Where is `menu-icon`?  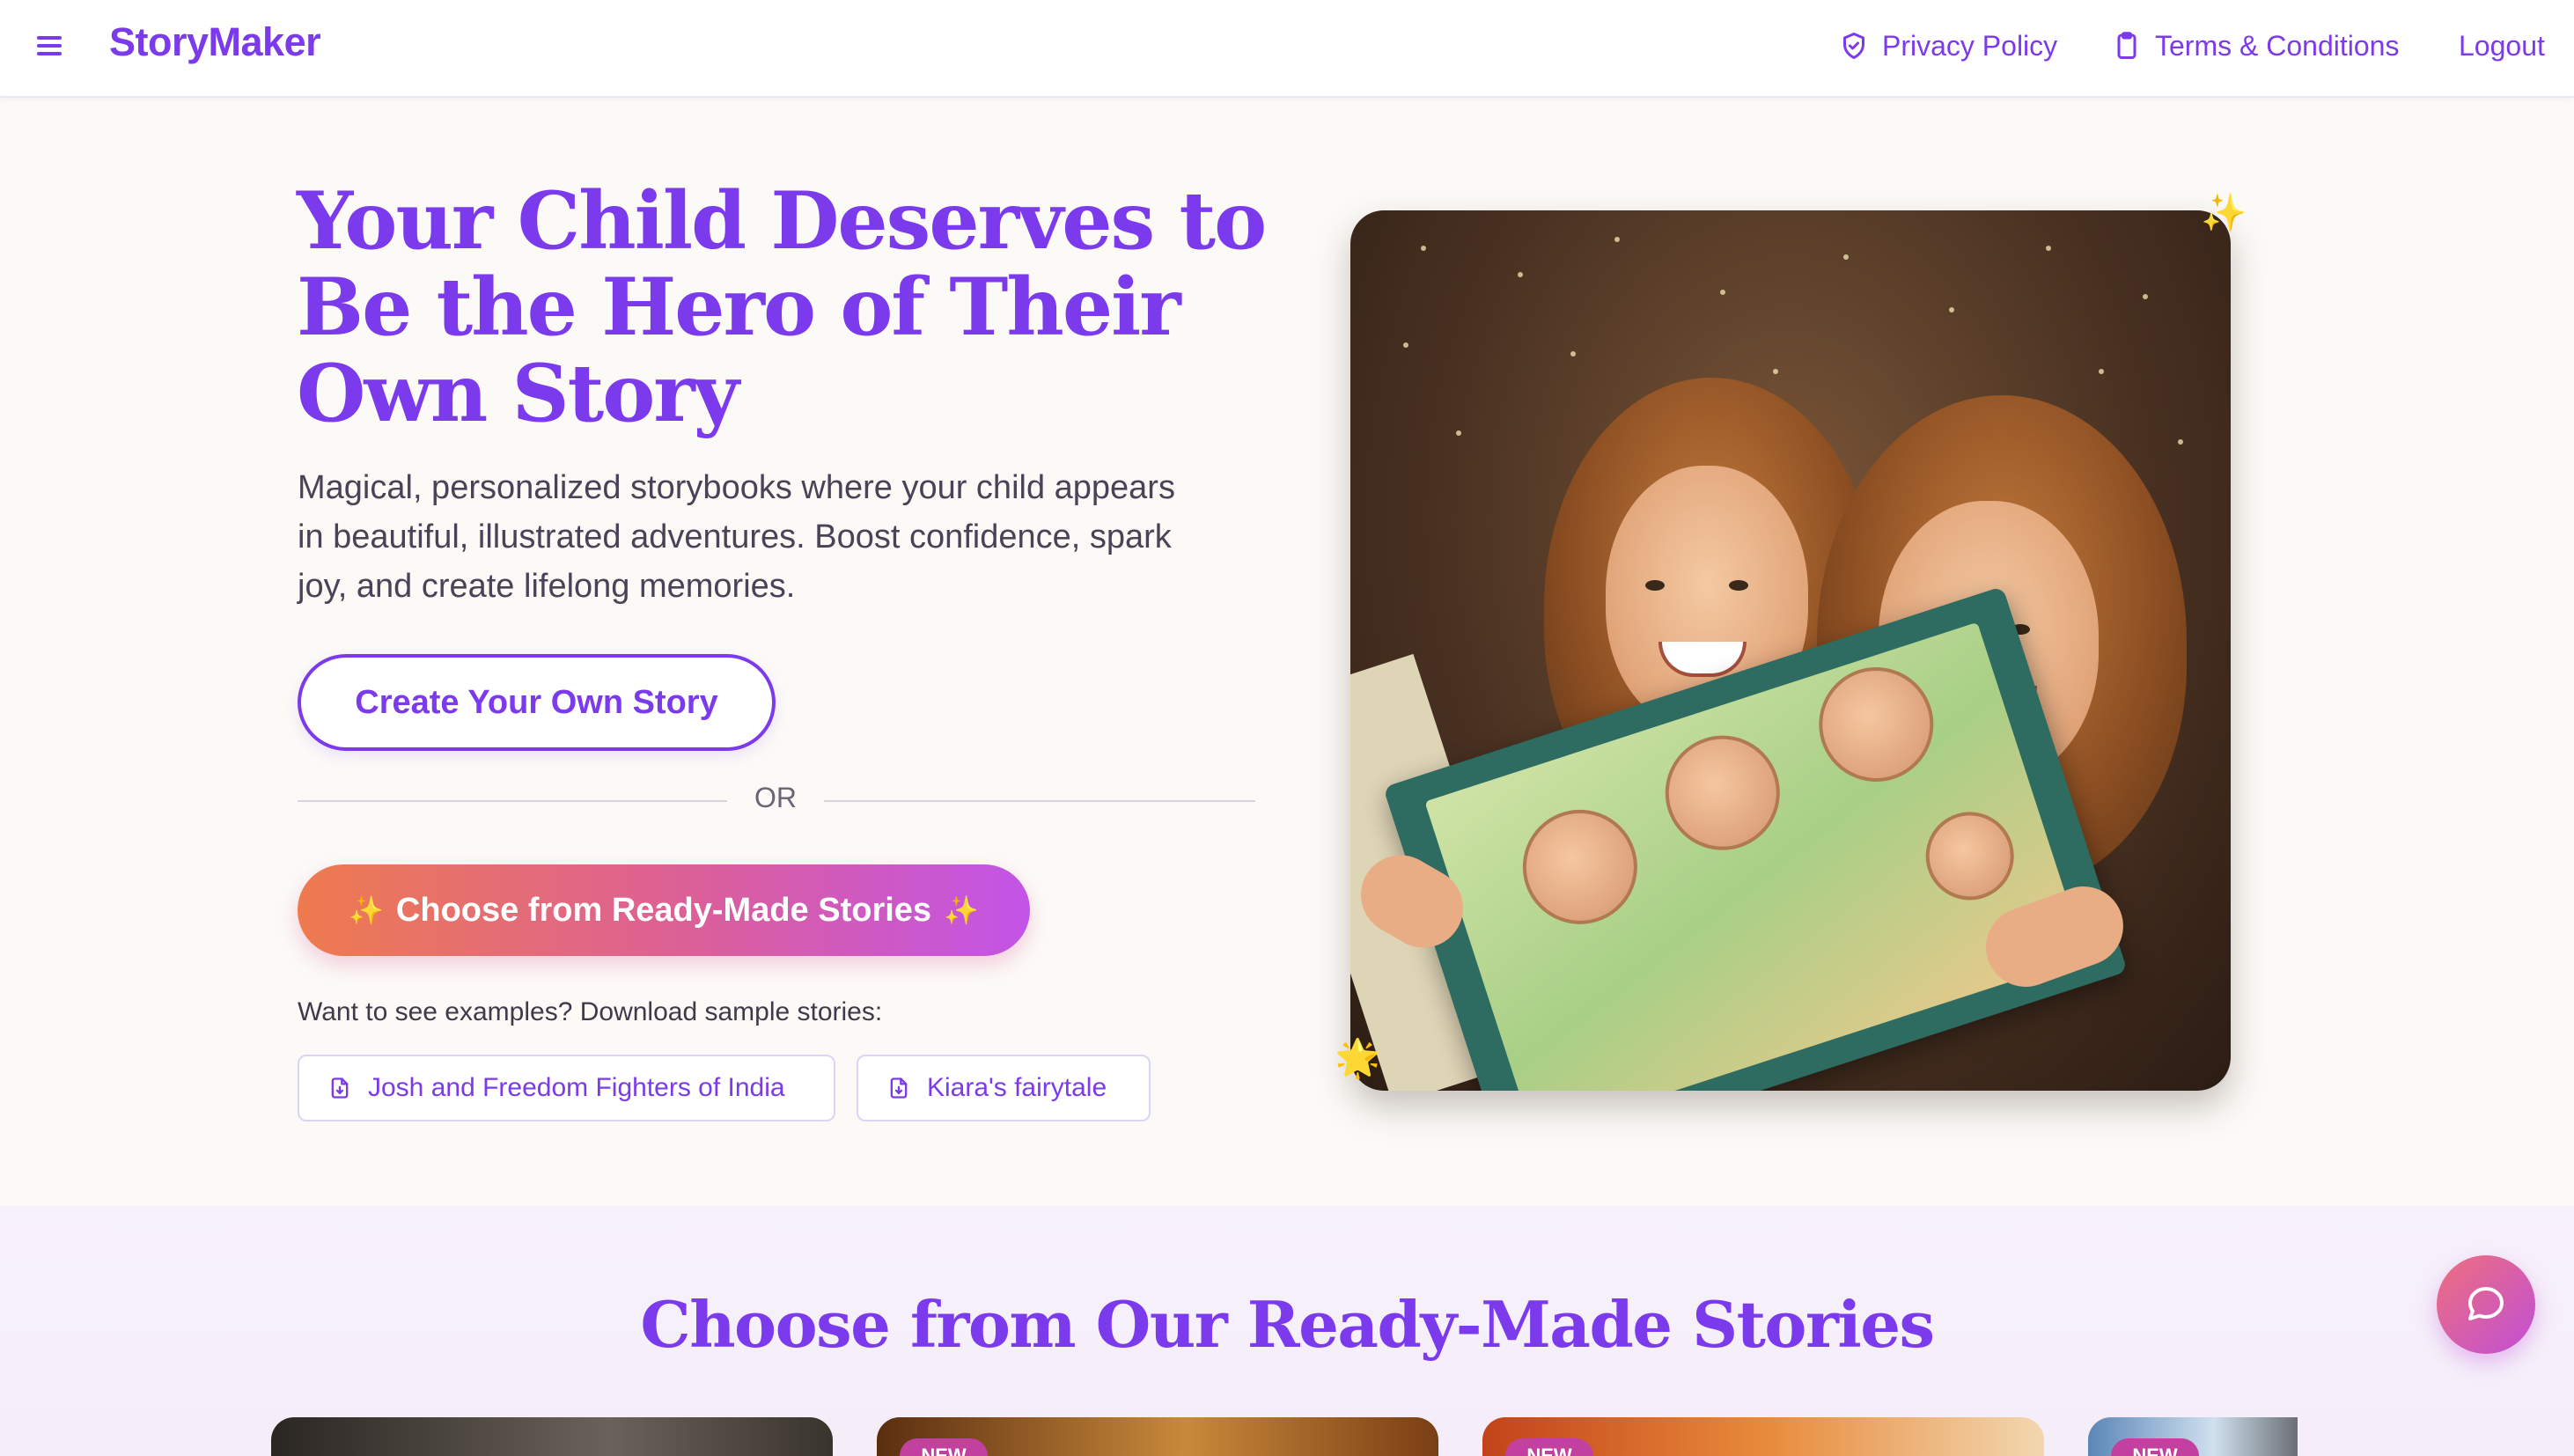 menu-icon is located at coordinates (49, 46).